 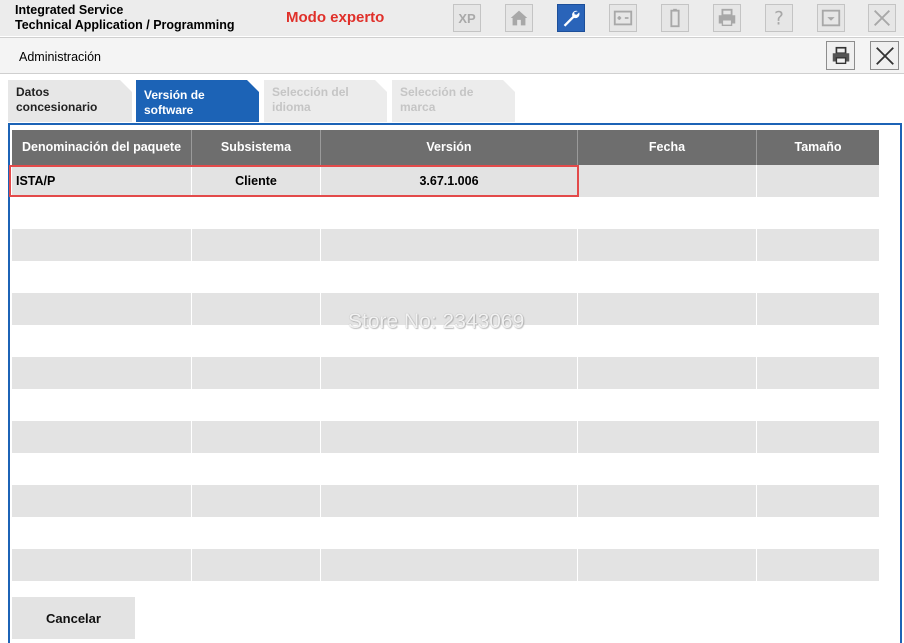 What do you see at coordinates (667, 147) in the screenshot?
I see `column-header-date: Fecha` at bounding box center [667, 147].